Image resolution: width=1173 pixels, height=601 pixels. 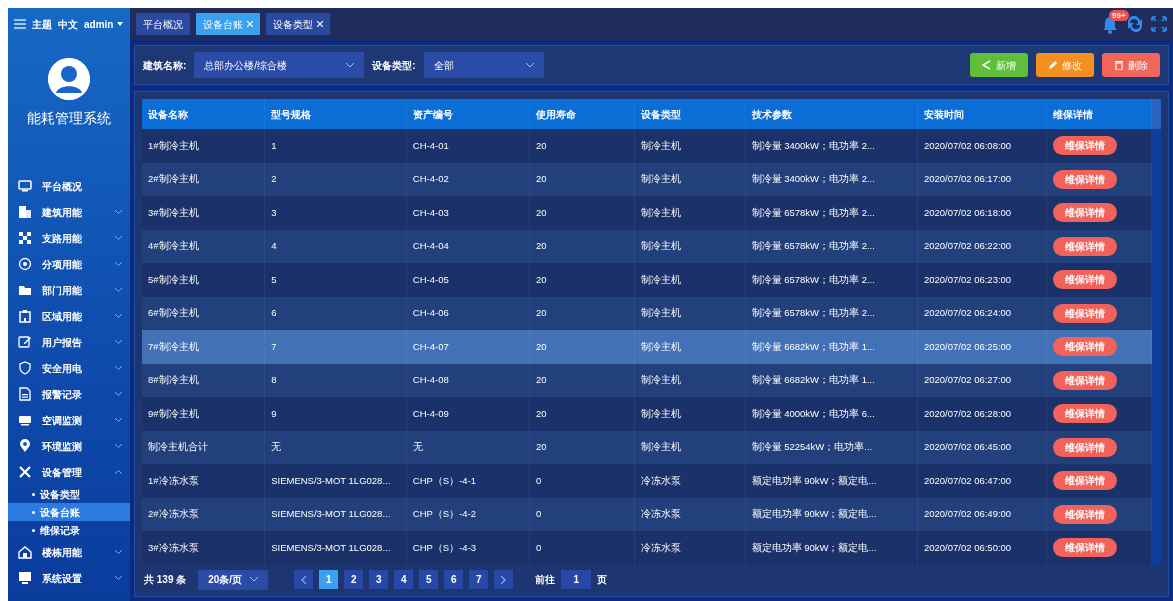 I want to click on table-row: 9#制冷主机 9 CH-4-09 20 制冷主机 制冷量 4000kW；电功率 6... 2020/07/02 06:28:00 维保详情, so click(x=647, y=414).